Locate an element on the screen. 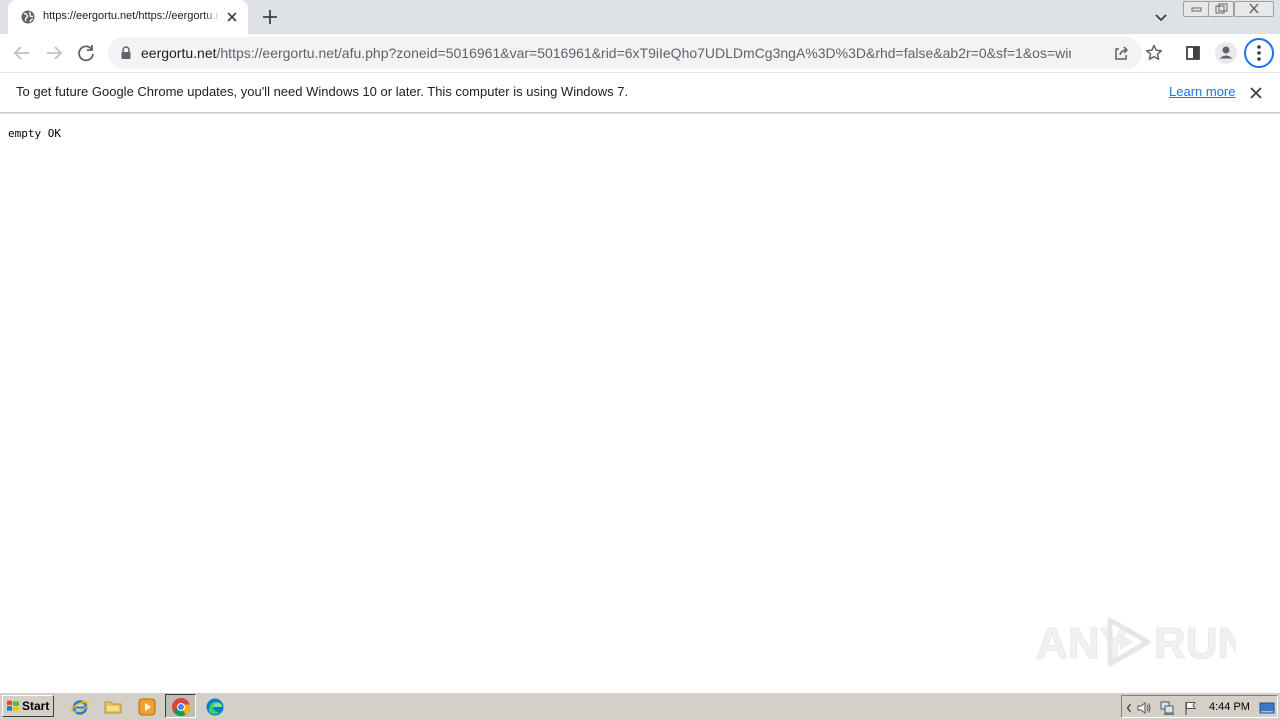 Image resolution: width=1280 pixels, height=720 pixels. page-body-text: empty OK is located at coordinates (34, 133).